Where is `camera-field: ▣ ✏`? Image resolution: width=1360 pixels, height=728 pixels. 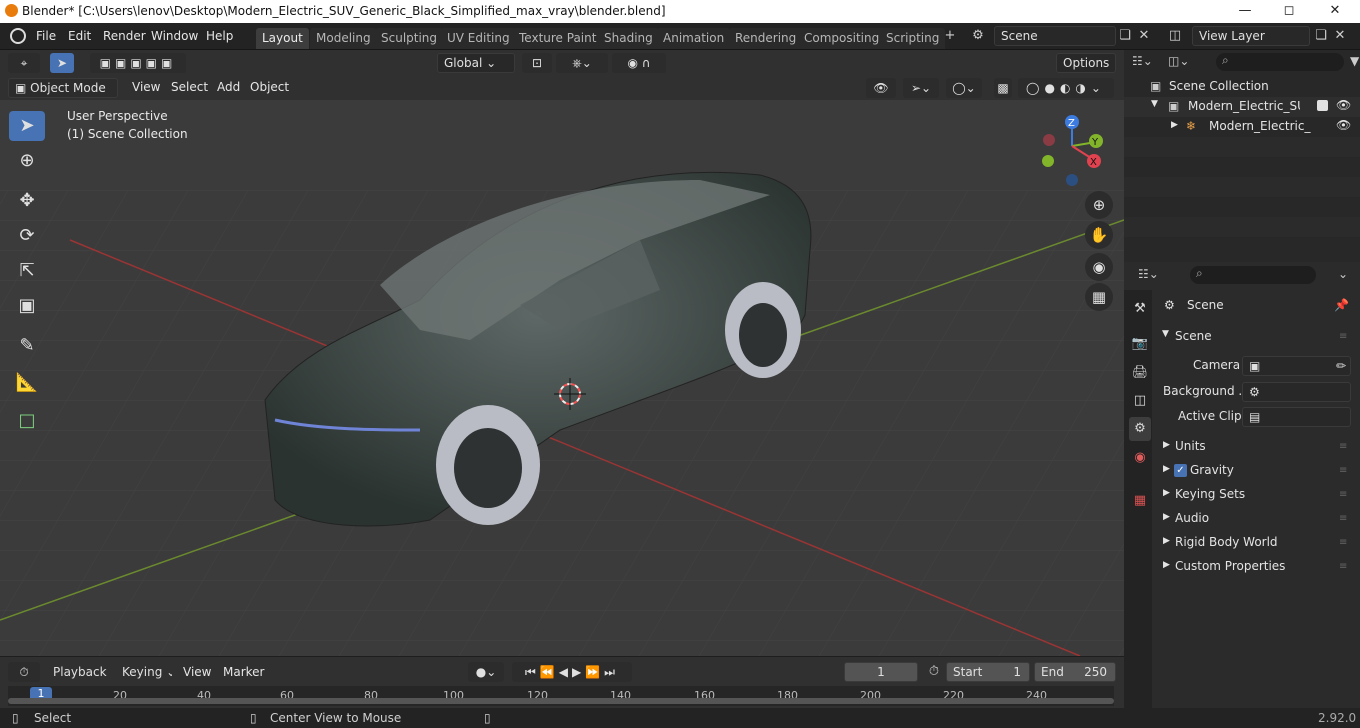
camera-field: ▣ ✏ is located at coordinates (1296, 366).